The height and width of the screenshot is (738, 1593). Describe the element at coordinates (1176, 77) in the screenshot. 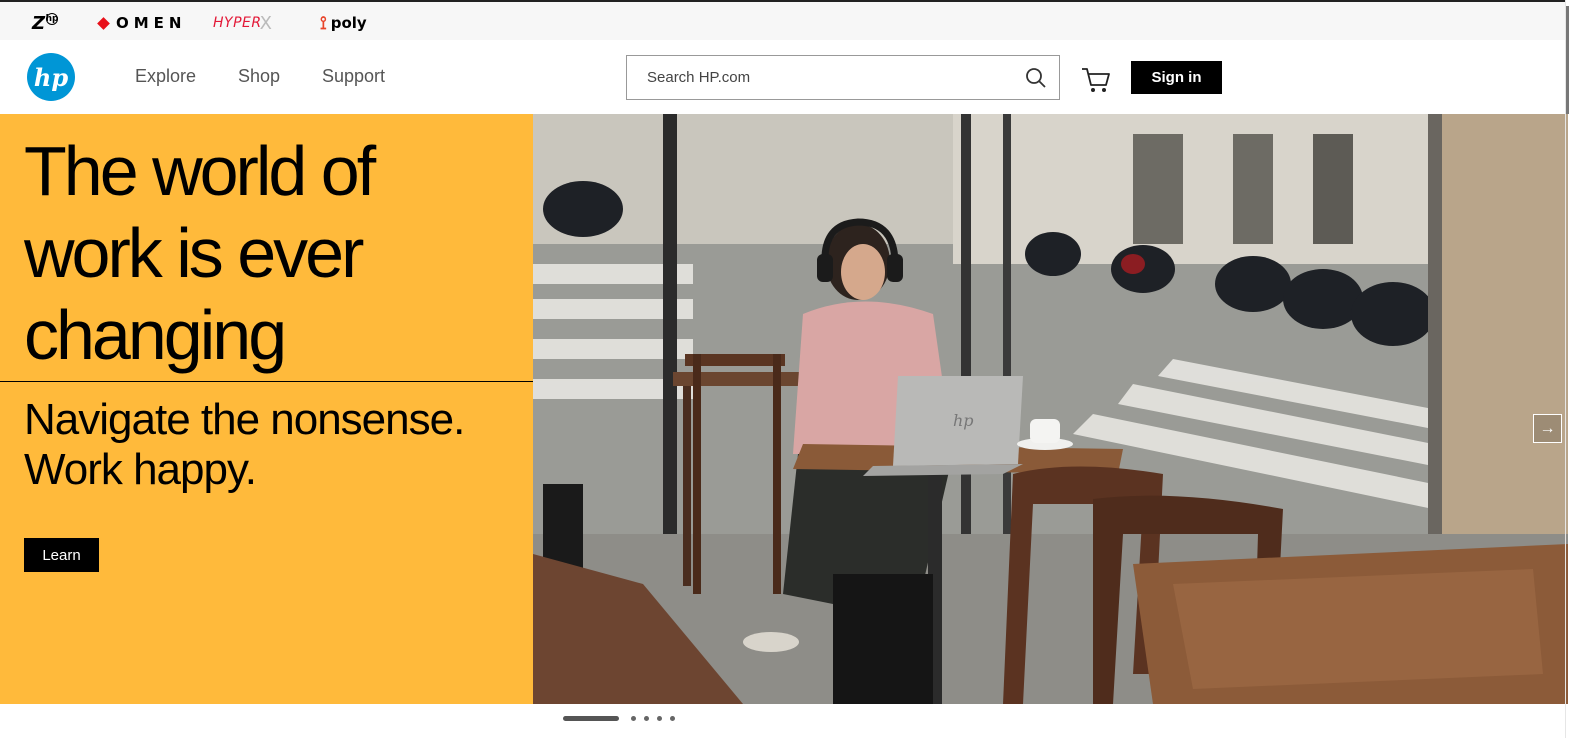

I see `sign-in-button: Sign in` at that location.